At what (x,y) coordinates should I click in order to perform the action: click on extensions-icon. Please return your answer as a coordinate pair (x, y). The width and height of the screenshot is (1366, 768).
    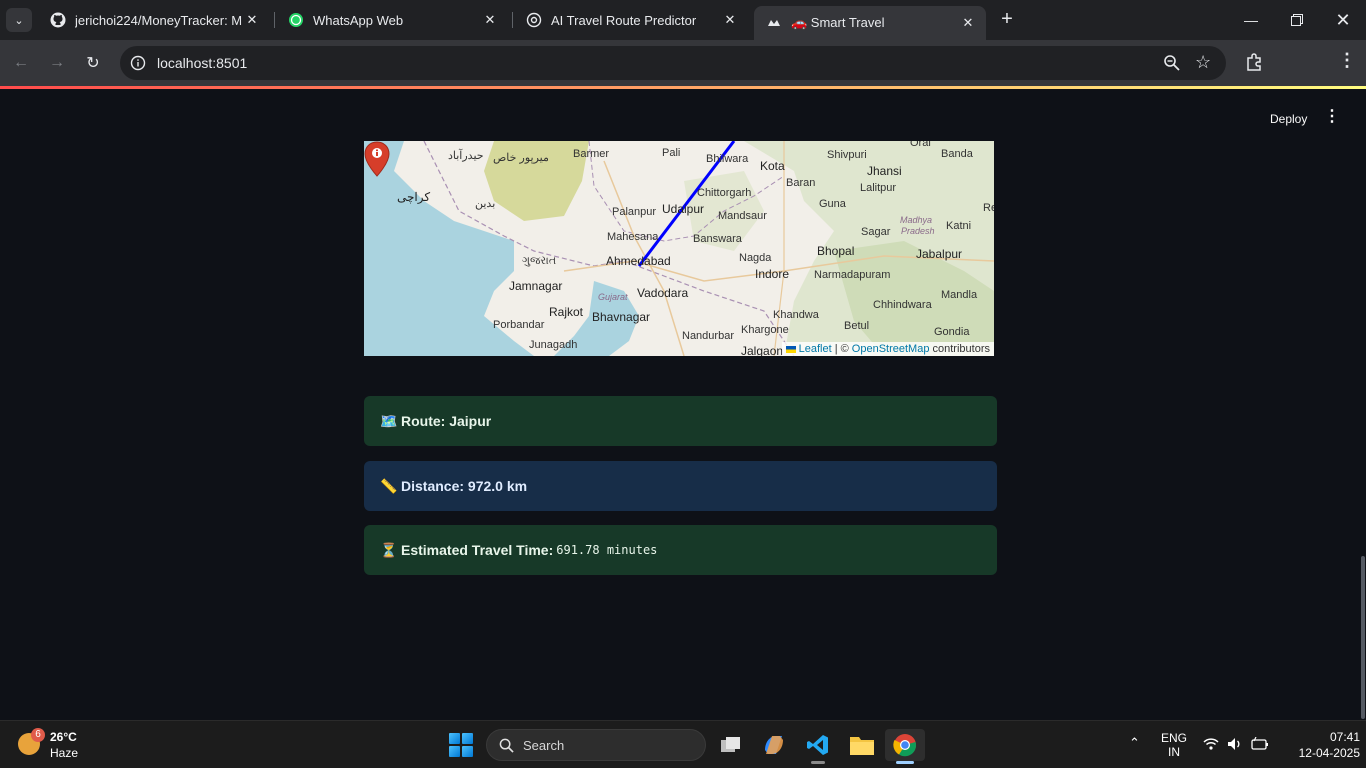
    Looking at the image, I should click on (1254, 62).